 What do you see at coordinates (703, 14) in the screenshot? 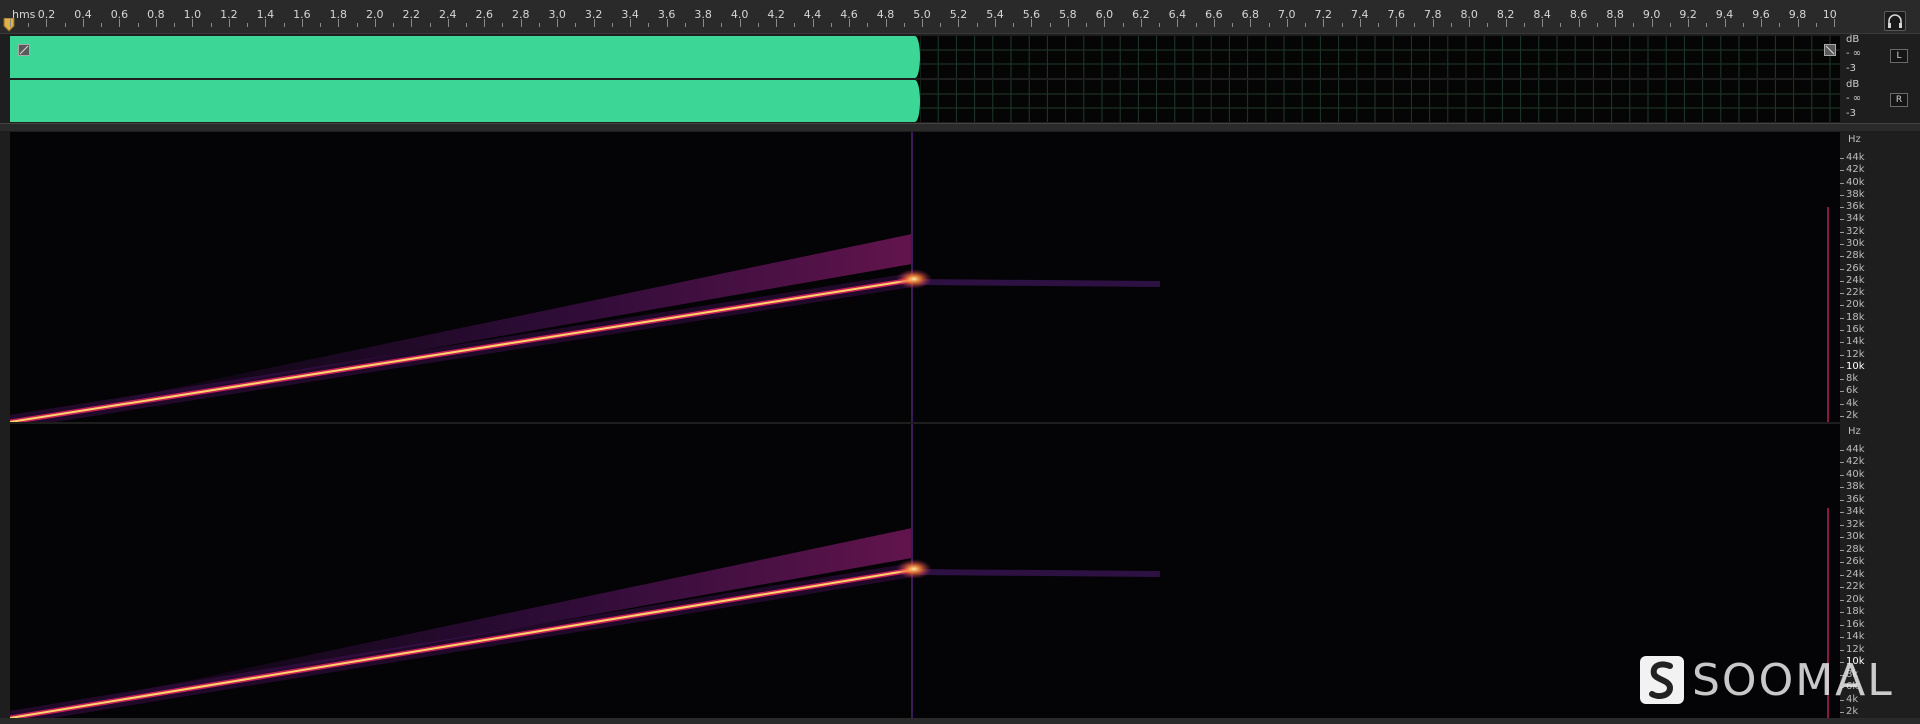
I see `ruler-label: 3.8` at bounding box center [703, 14].